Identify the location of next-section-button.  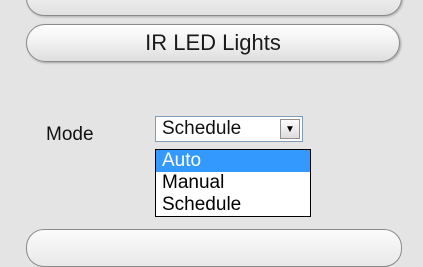
(214, 248).